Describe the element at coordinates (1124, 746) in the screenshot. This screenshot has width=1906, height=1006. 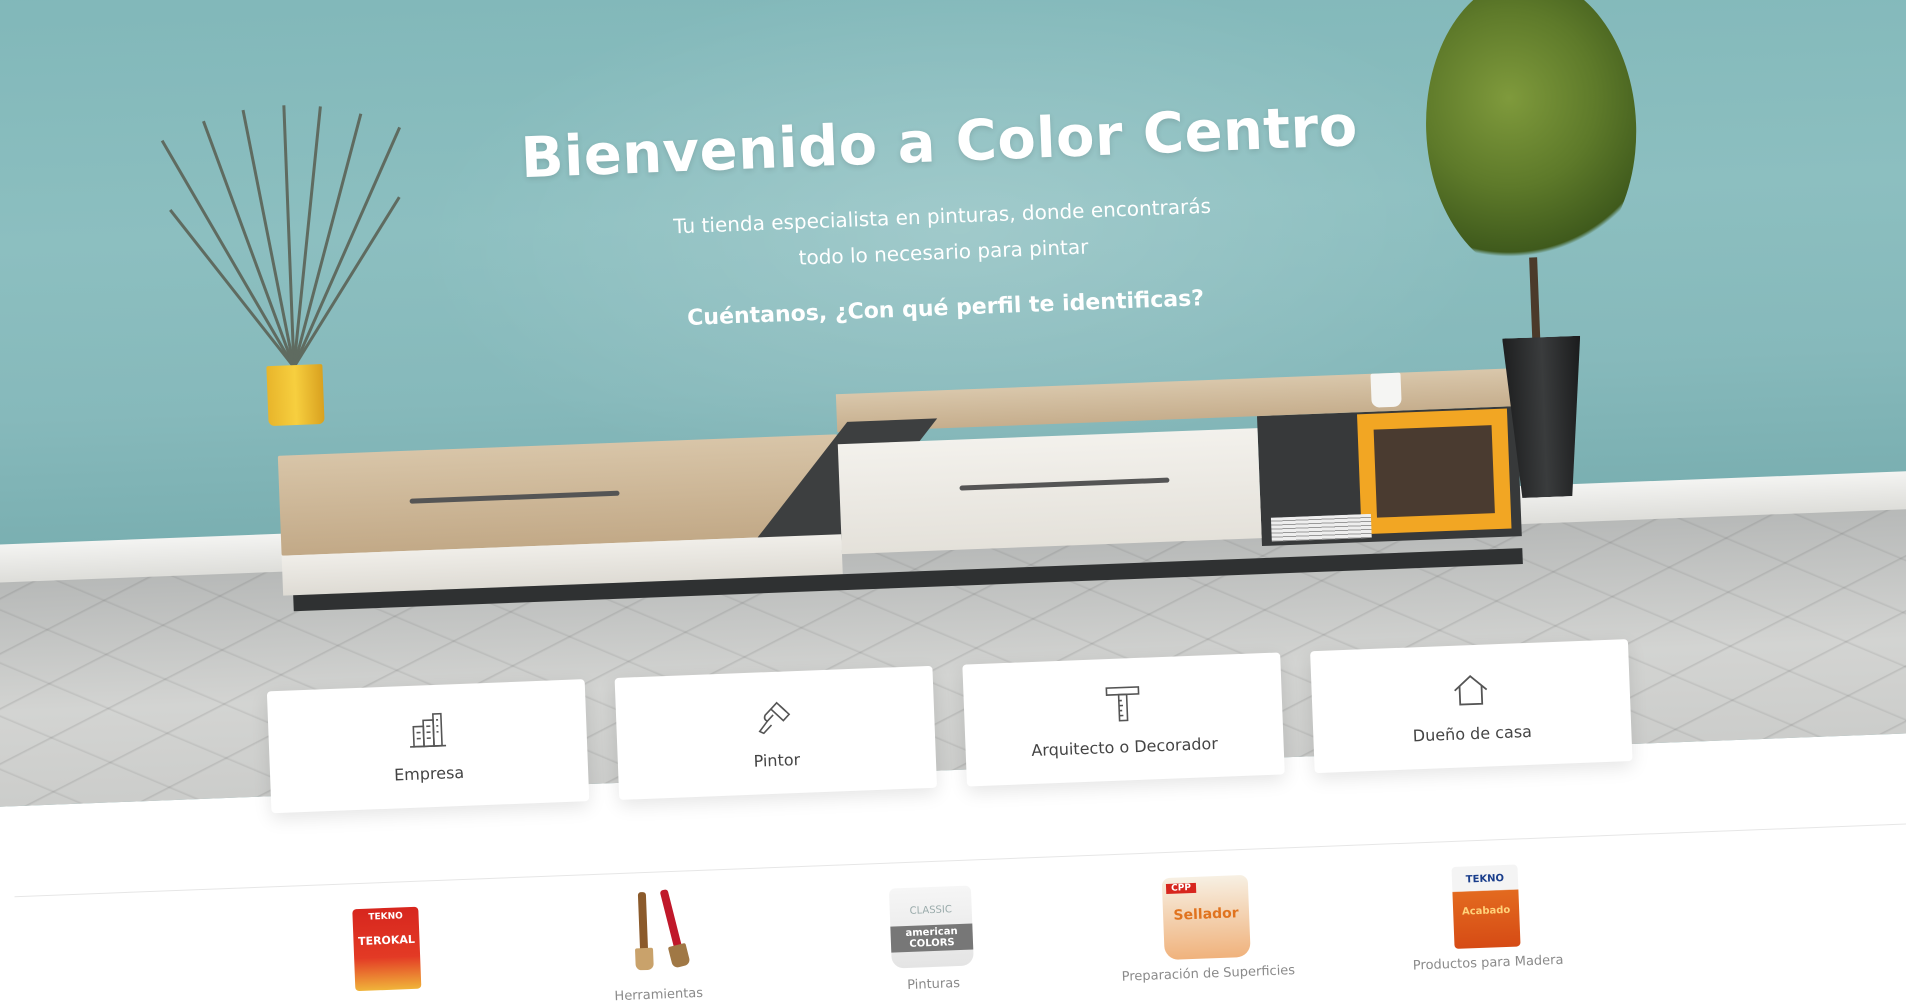
I see `profile-label: Arquitecto o Decorador` at that location.